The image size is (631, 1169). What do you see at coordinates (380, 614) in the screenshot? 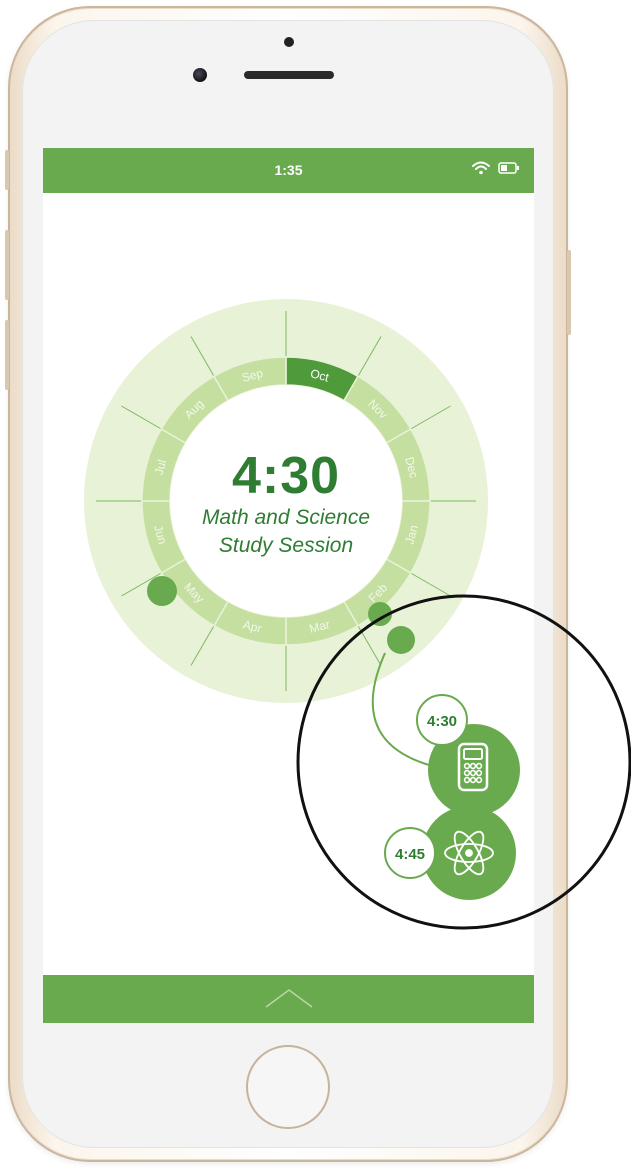
I see `wheel-marker-right` at bounding box center [380, 614].